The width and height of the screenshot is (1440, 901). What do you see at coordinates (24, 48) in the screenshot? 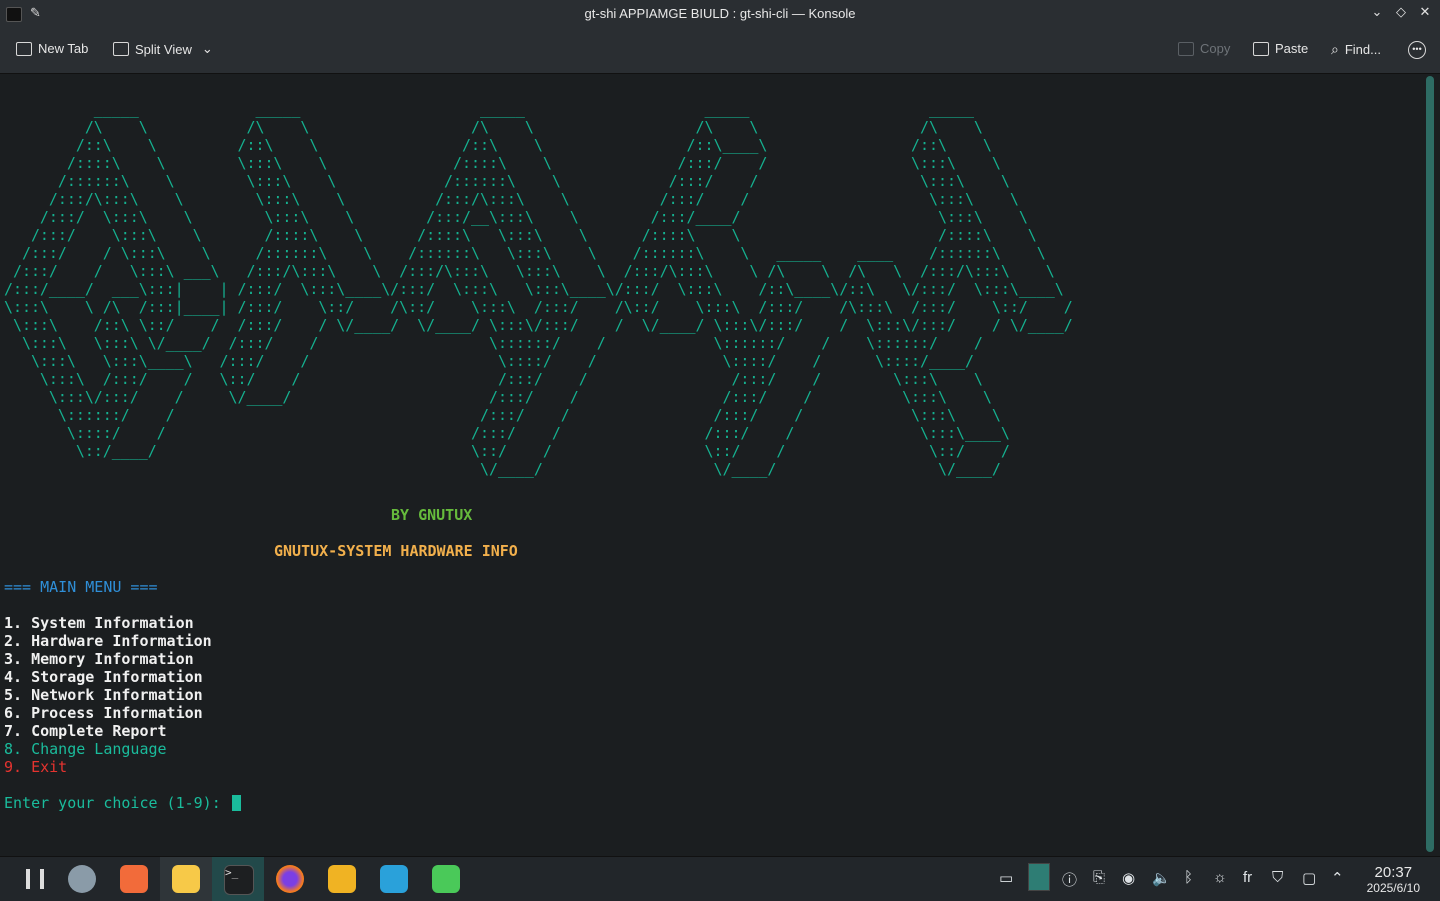
I see `new-tab-icon` at bounding box center [24, 48].